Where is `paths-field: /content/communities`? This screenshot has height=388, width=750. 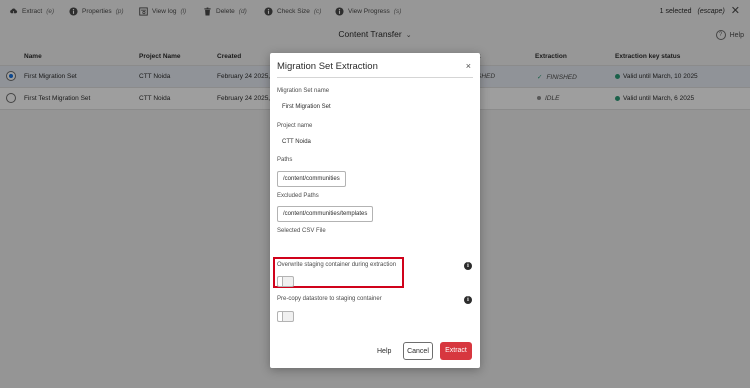
paths-field: /content/communities is located at coordinates (311, 179).